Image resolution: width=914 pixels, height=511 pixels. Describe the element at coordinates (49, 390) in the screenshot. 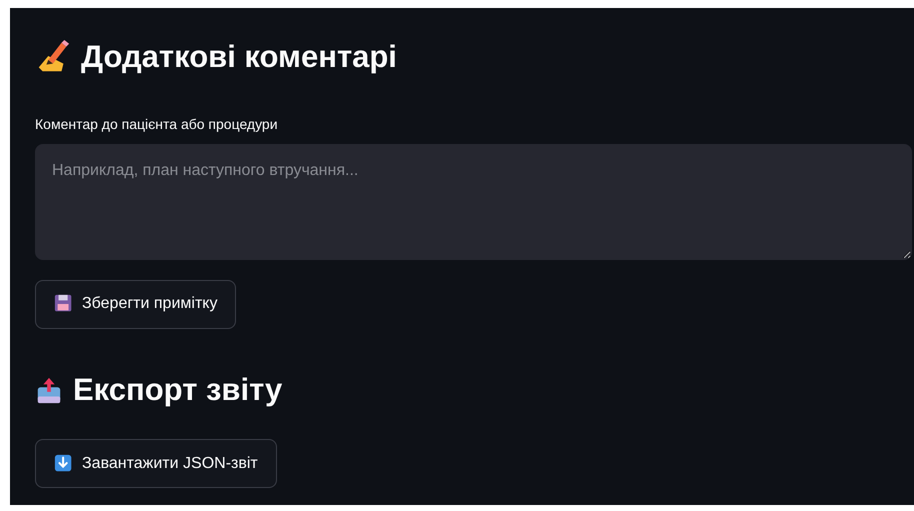

I see `outbox-tray-icon` at that location.